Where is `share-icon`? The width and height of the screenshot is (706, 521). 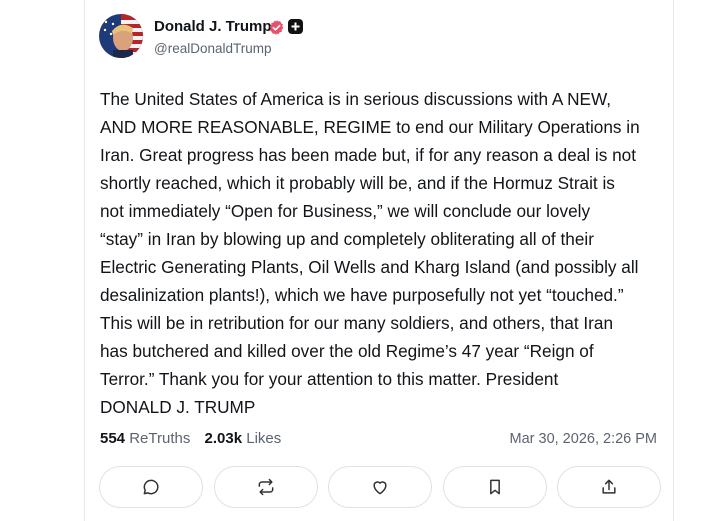
share-icon is located at coordinates (609, 486).